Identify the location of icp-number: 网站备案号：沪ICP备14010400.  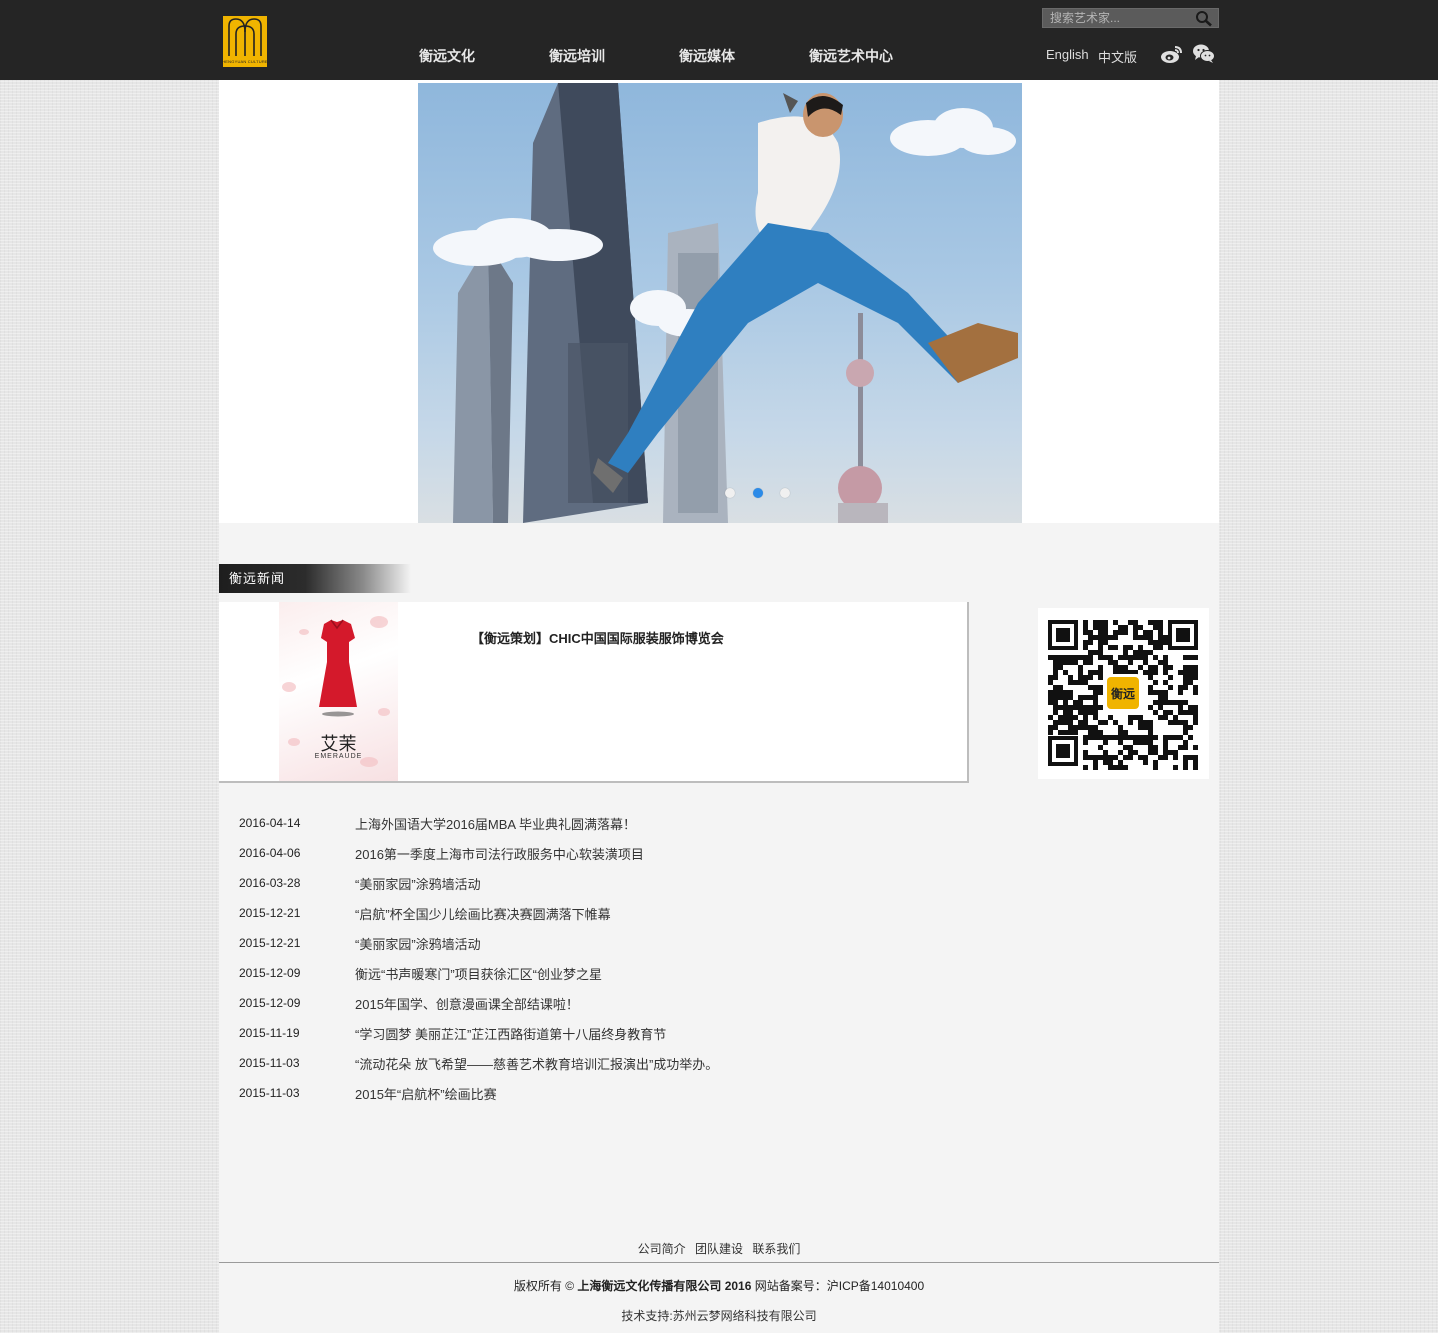
(838, 1286).